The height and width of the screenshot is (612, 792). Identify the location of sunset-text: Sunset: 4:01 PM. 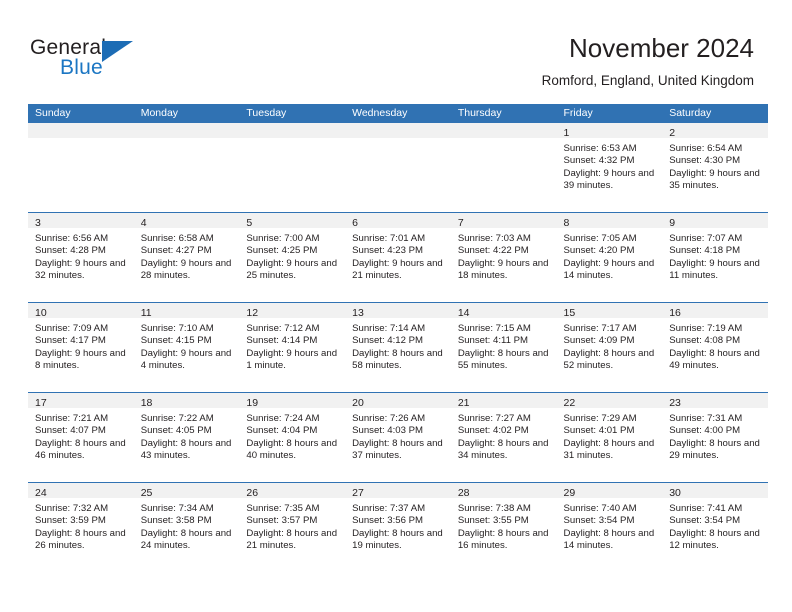
(599, 431).